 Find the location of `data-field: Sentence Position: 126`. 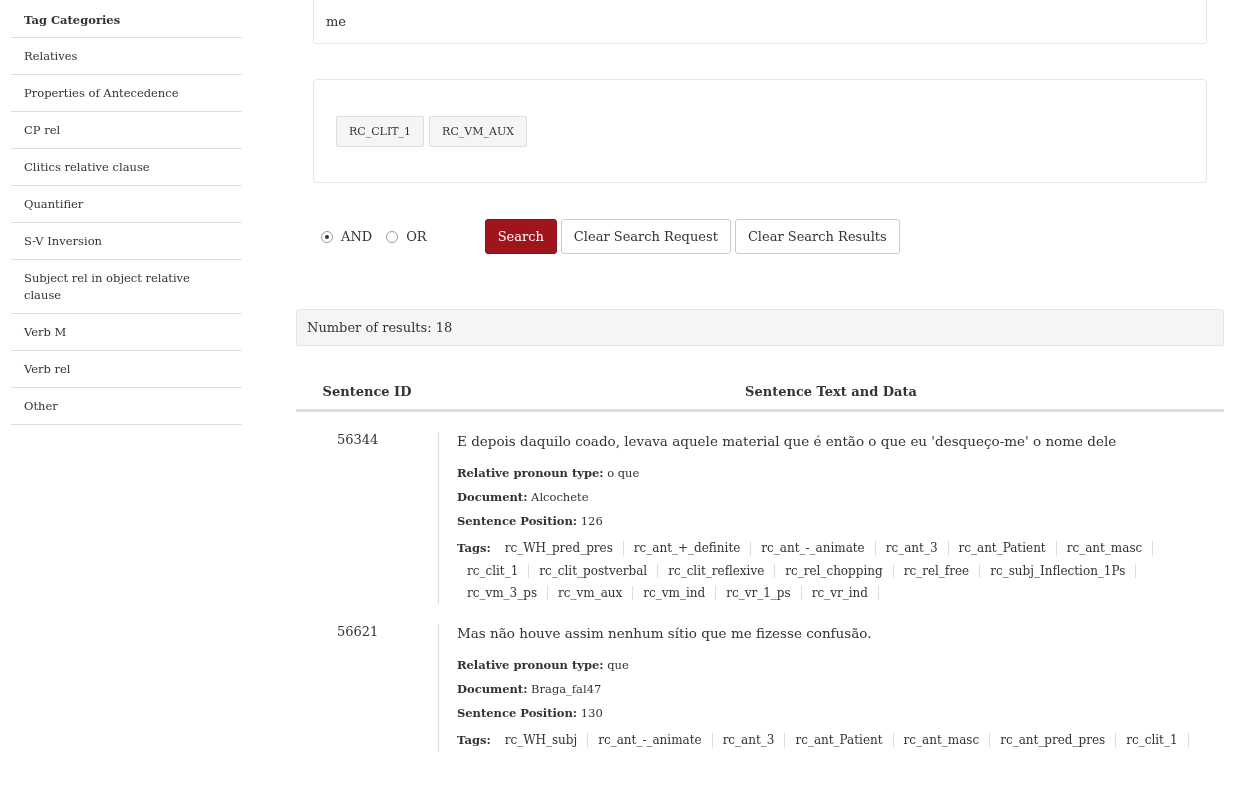

data-field: Sentence Position: 126 is located at coordinates (840, 521).